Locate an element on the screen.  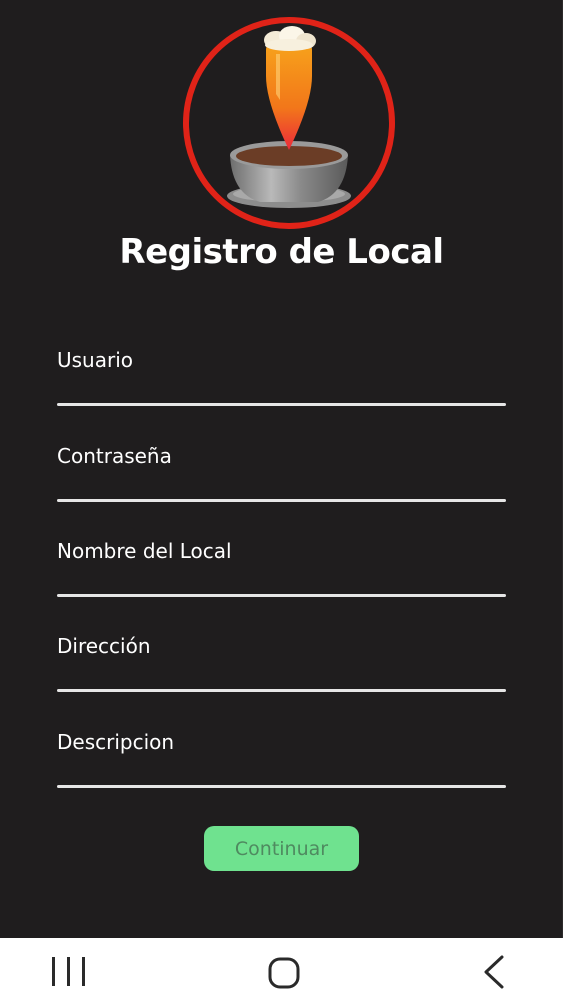
password-field: Contraseña is located at coordinates (281, 484).